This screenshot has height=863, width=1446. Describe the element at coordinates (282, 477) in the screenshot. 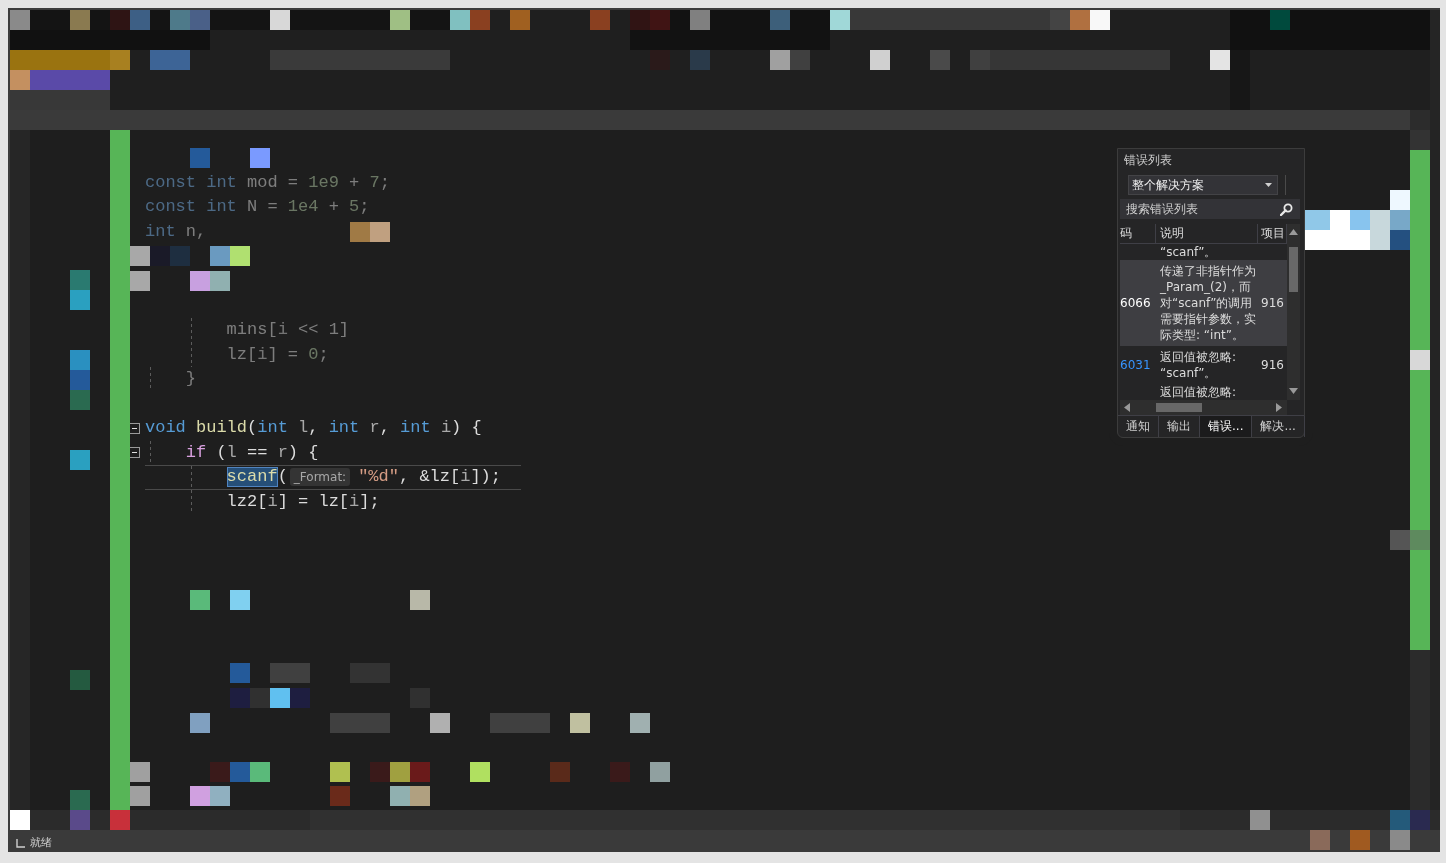

I see `code-text: (` at that location.